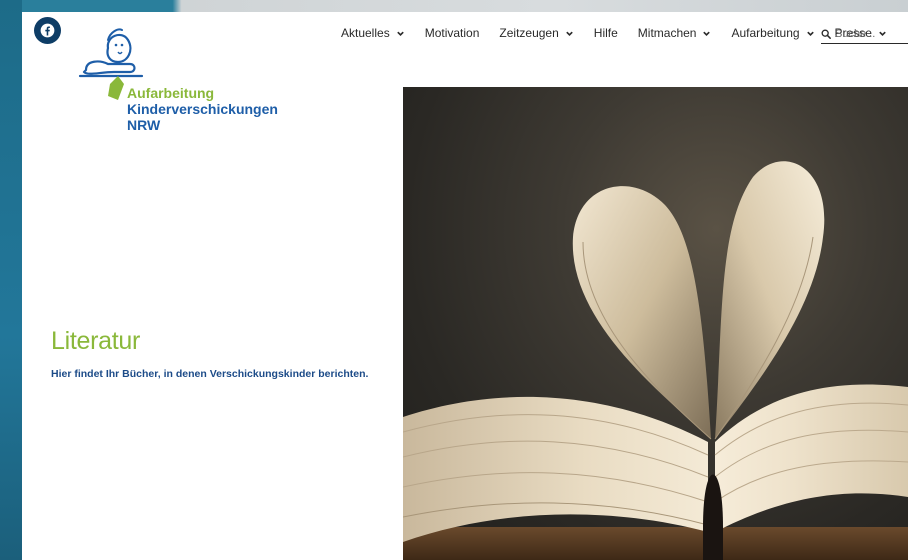  What do you see at coordinates (365, 33) in the screenshot?
I see `nav-item-label: Aktuelles` at bounding box center [365, 33].